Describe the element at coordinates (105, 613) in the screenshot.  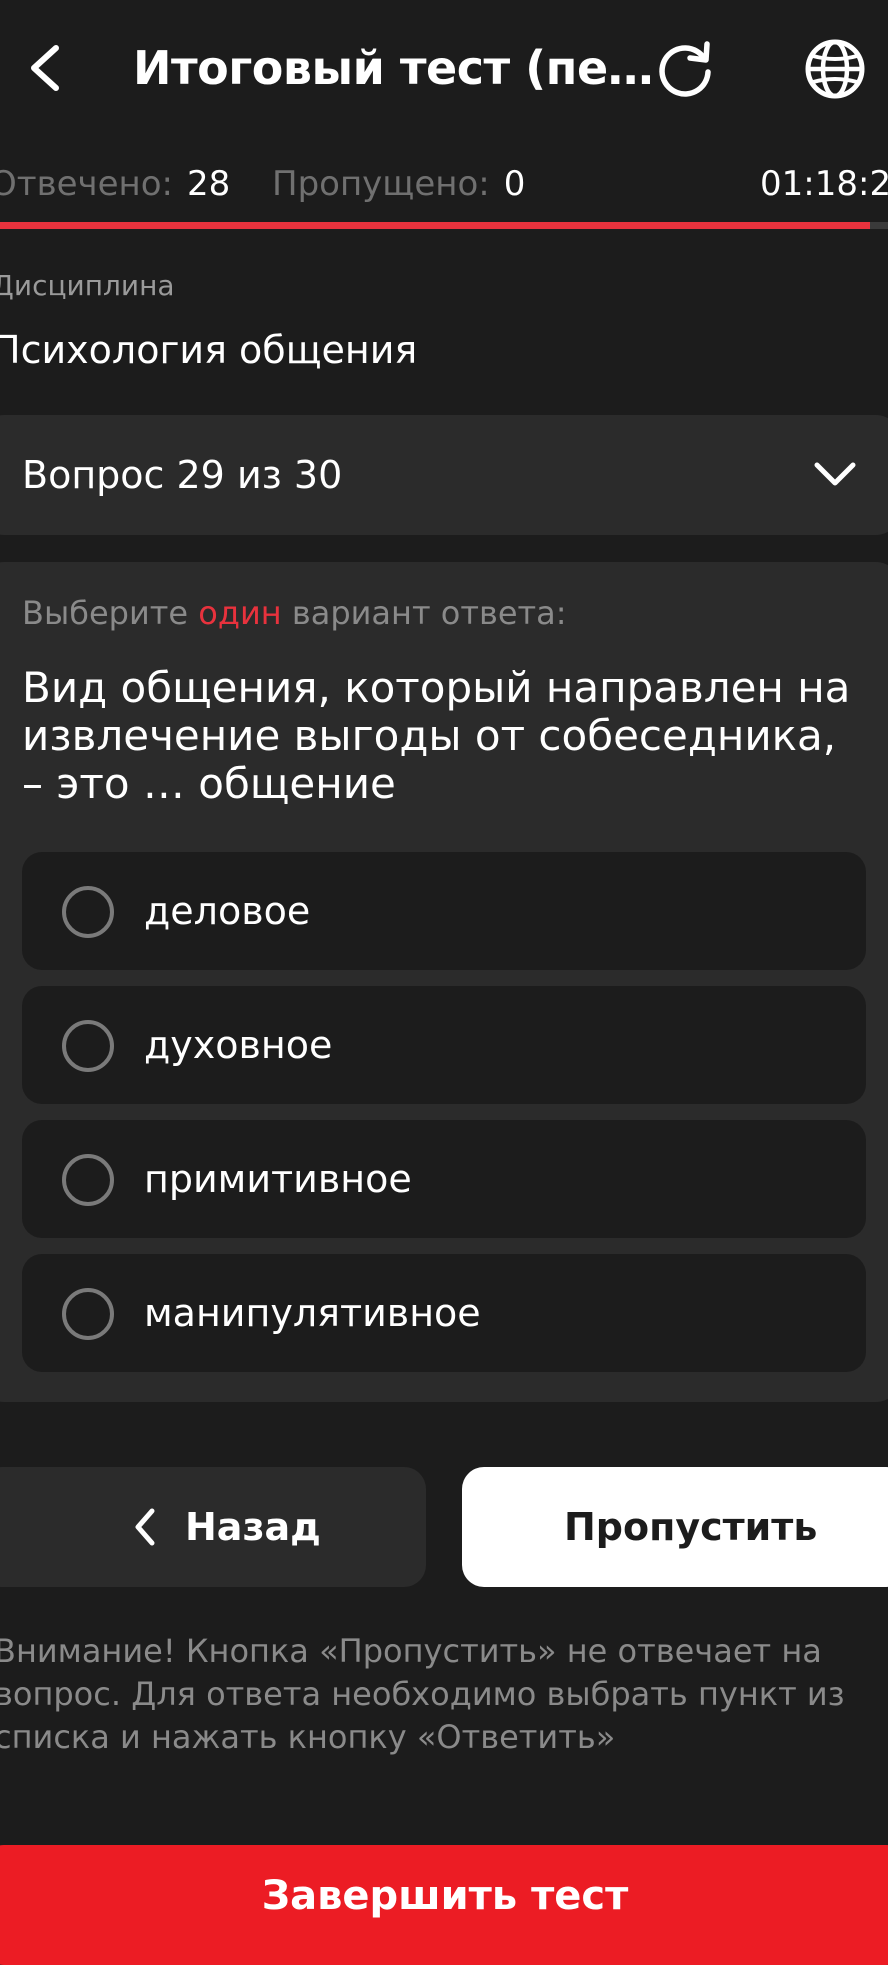
I see `instruction-text-before: Выберите` at that location.